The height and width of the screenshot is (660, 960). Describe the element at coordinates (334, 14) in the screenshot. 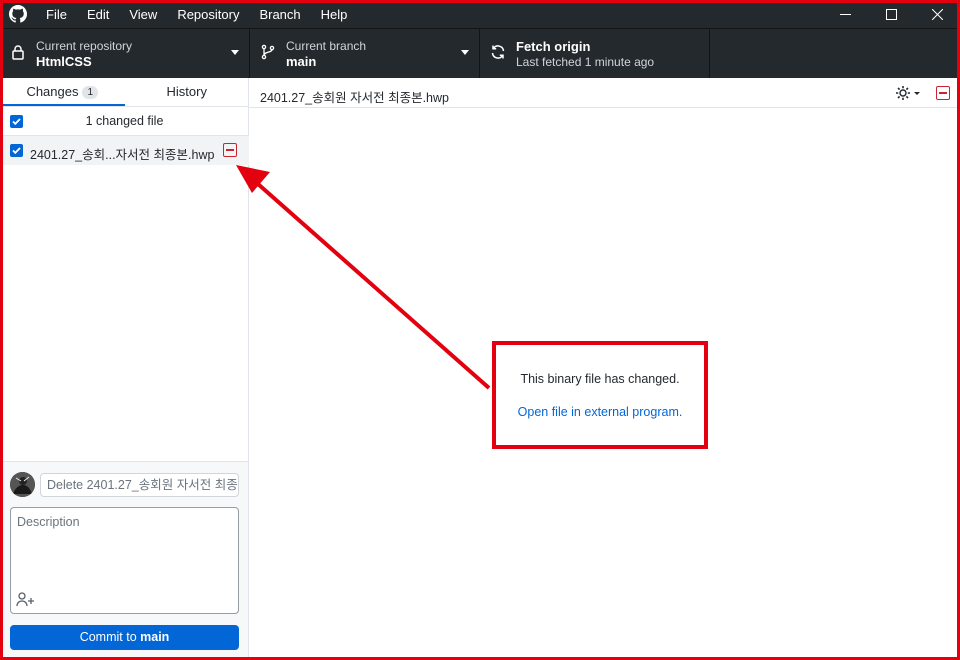

I see `menu-help: Help` at that location.